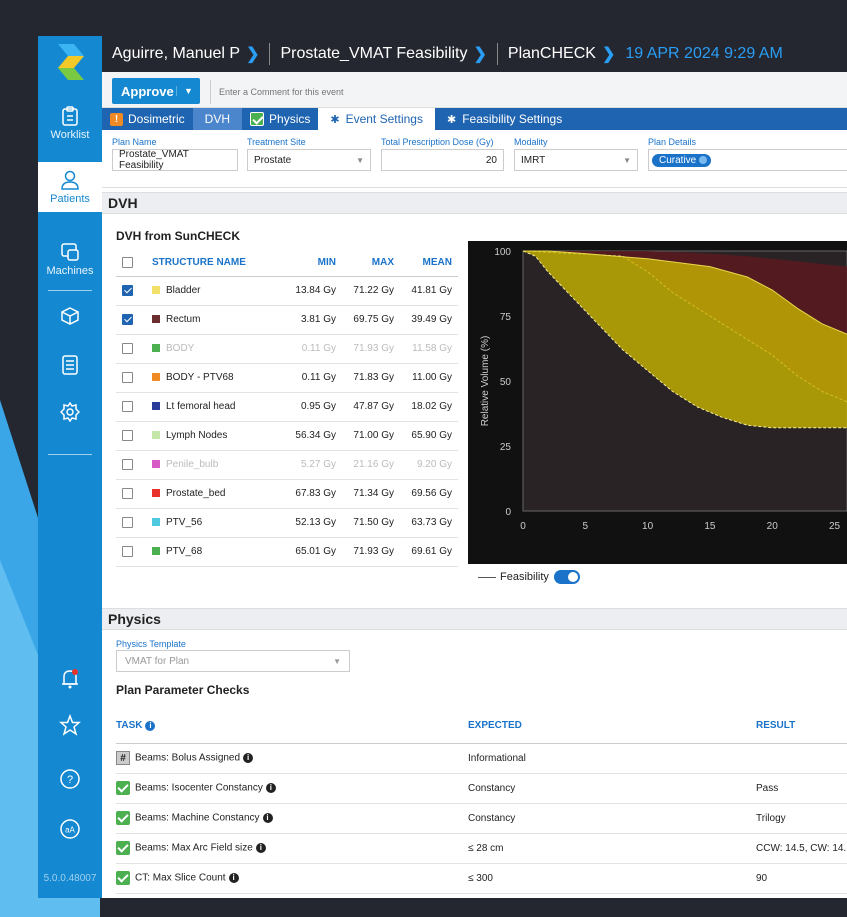 Image resolution: width=847 pixels, height=917 pixels. Describe the element at coordinates (70, 726) in the screenshot. I see `favorites-button` at that location.